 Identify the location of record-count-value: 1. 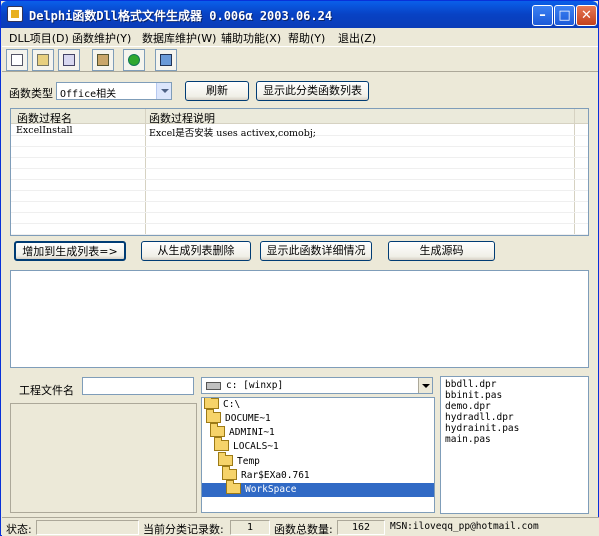
(250, 527).